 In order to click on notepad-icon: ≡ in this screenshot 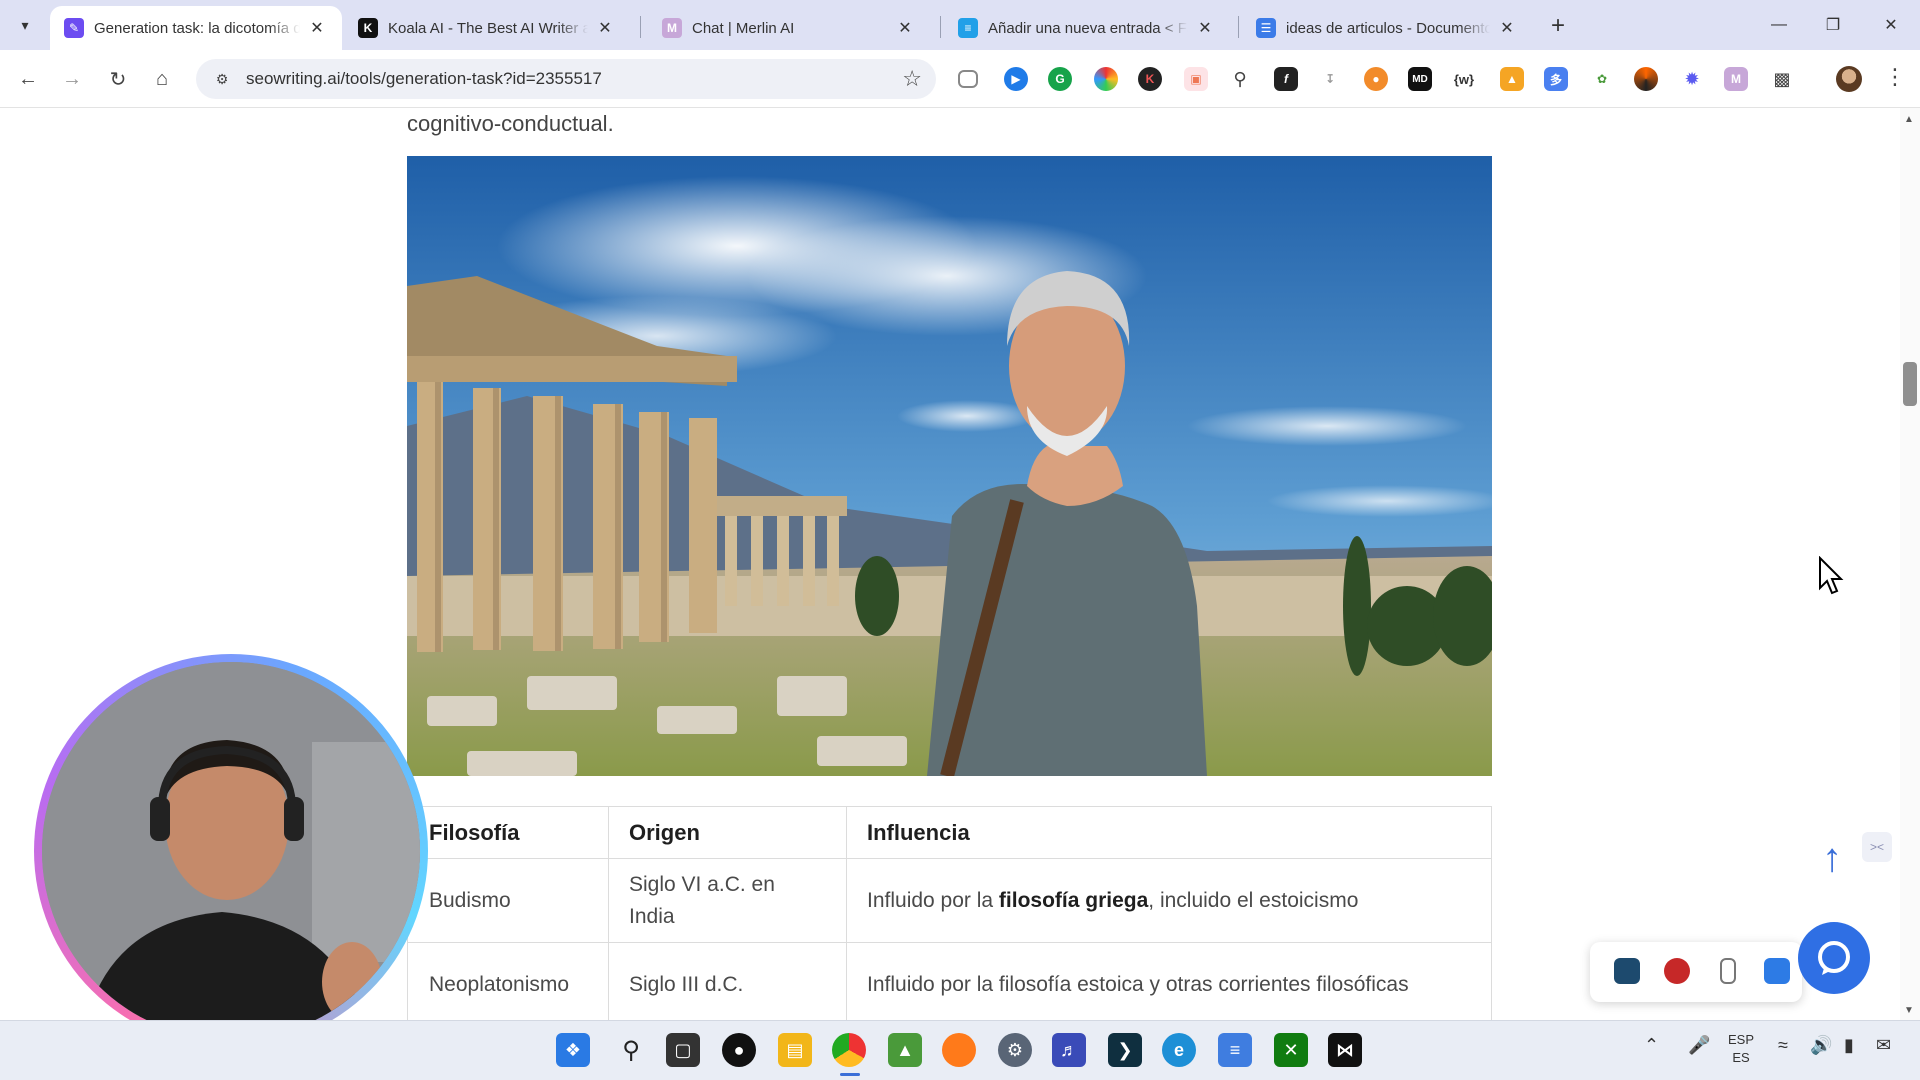, I will do `click(1235, 1050)`.